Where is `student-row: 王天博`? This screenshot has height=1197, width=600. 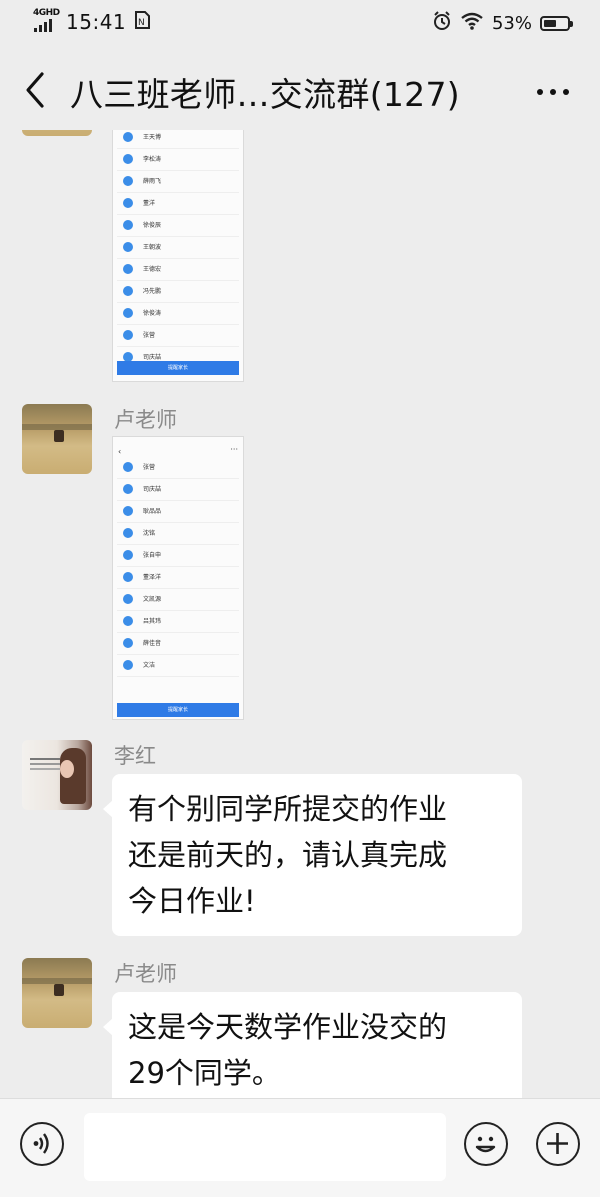
student-row: 王天博 is located at coordinates (178, 139).